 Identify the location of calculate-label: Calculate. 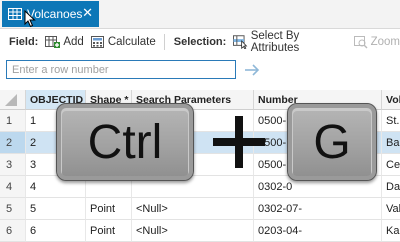
(131, 42).